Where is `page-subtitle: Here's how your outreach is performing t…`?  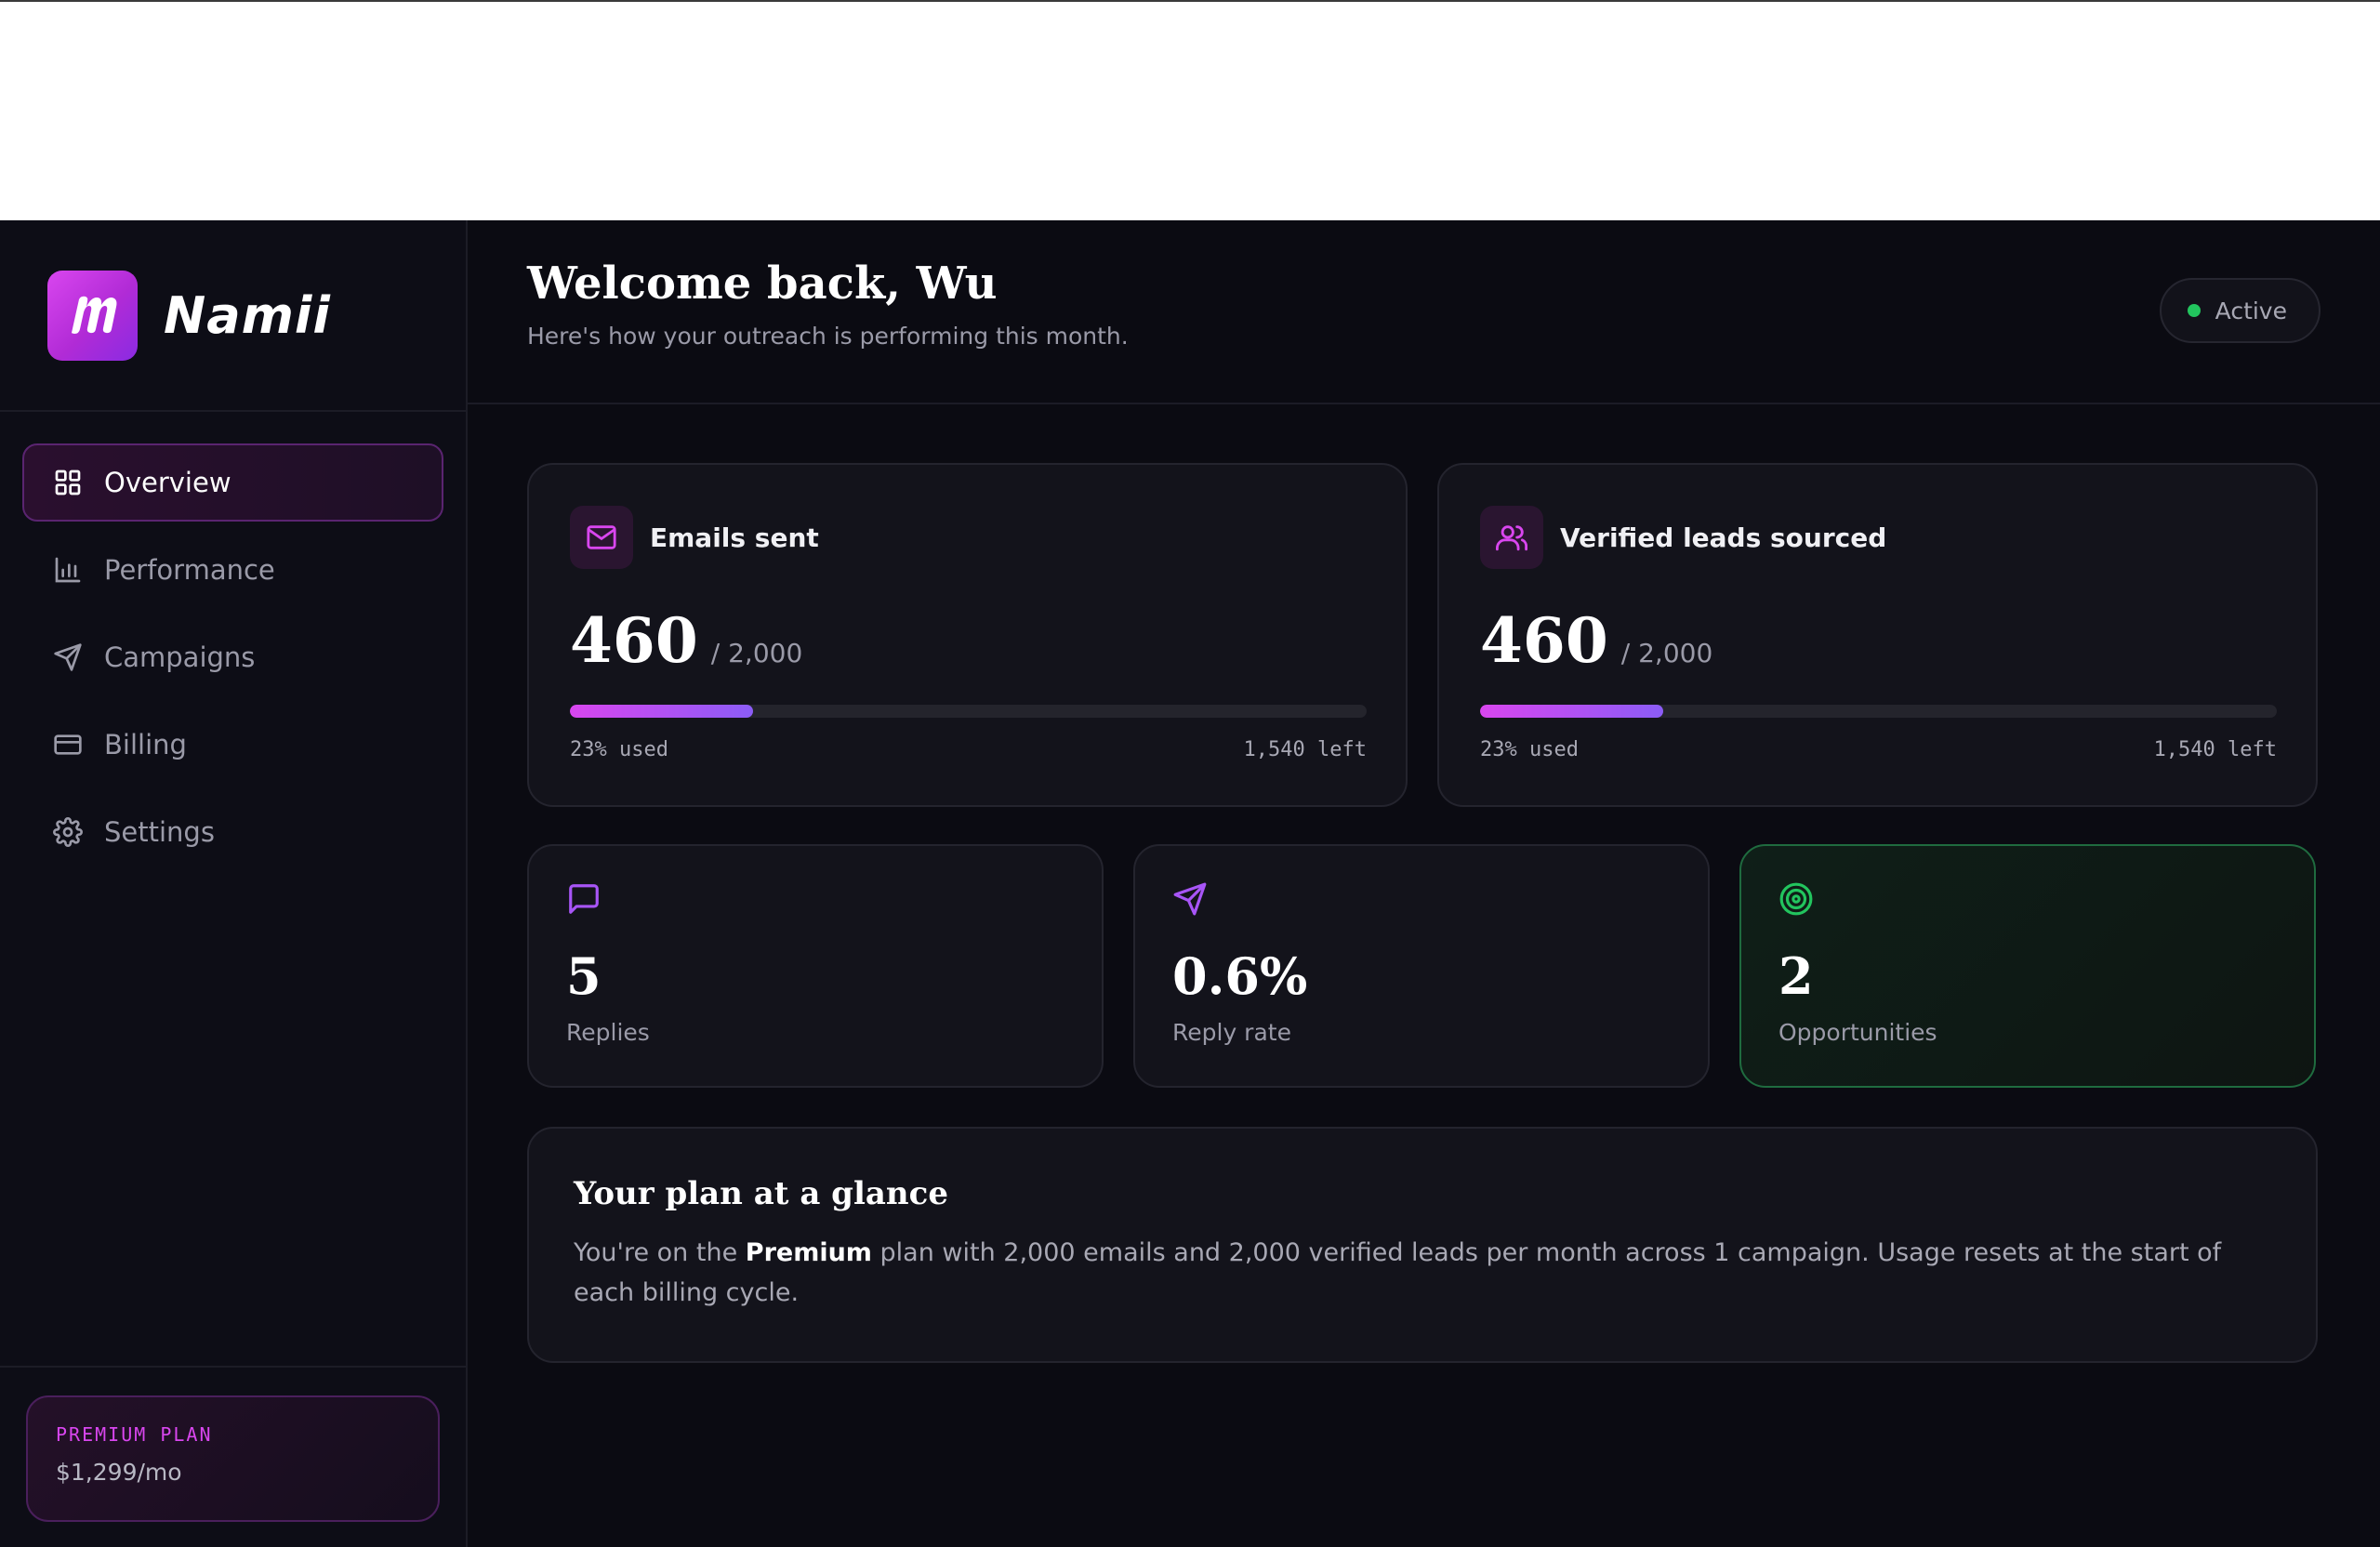
page-subtitle: Here's how your outreach is performing t… is located at coordinates (828, 336).